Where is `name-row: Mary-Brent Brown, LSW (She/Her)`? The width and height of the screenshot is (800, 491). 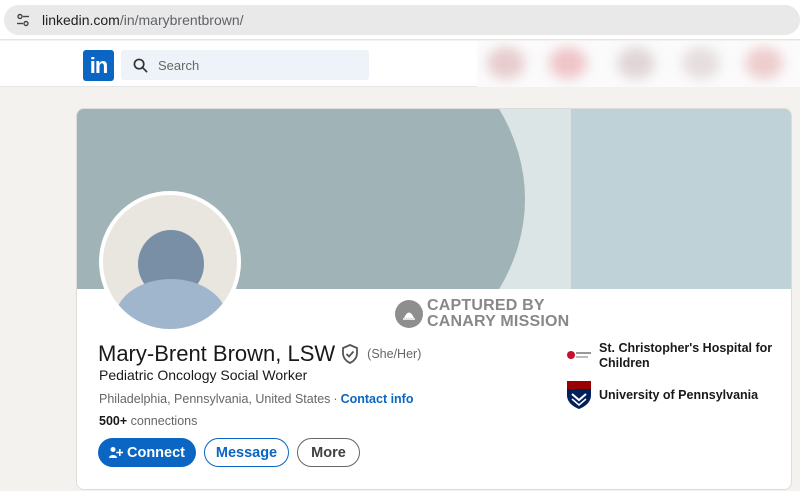 name-row: Mary-Brent Brown, LSW (She/Her) is located at coordinates (259, 354).